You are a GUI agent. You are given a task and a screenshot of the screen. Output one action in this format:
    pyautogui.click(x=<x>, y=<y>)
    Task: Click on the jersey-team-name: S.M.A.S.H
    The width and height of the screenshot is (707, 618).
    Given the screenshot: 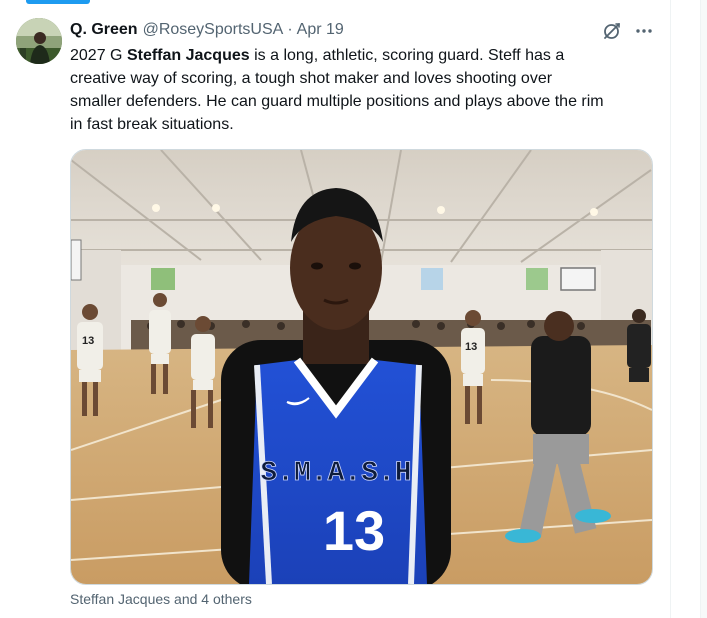 What is the action you would take?
    pyautogui.click(x=335, y=473)
    